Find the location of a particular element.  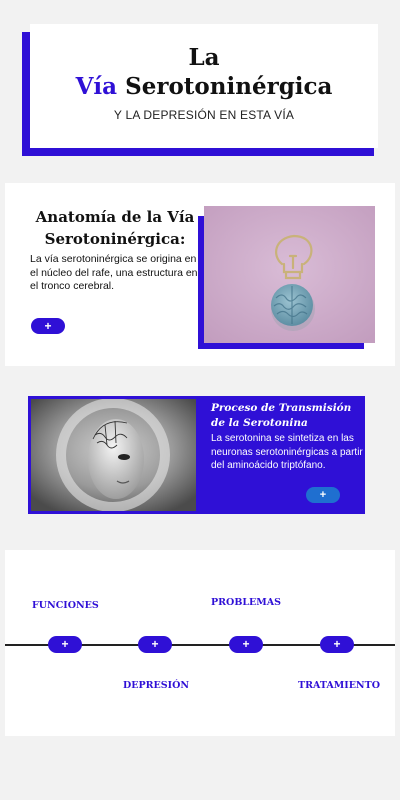

timeline-button-tratamiento: + is located at coordinates (337, 644).